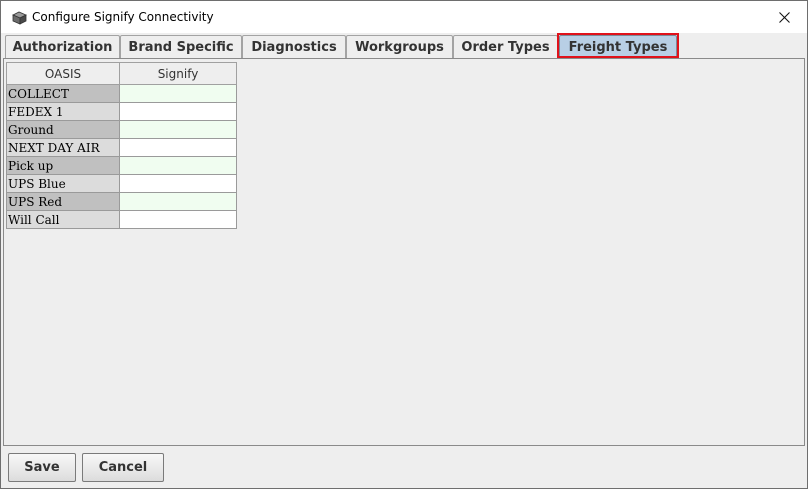  I want to click on oasis-cell: FEDEX 1, so click(63, 111).